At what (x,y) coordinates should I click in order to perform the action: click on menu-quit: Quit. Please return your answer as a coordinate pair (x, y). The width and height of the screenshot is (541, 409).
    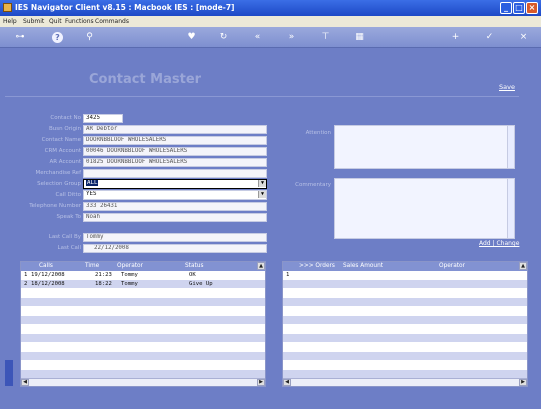
    Looking at the image, I should click on (55, 21).